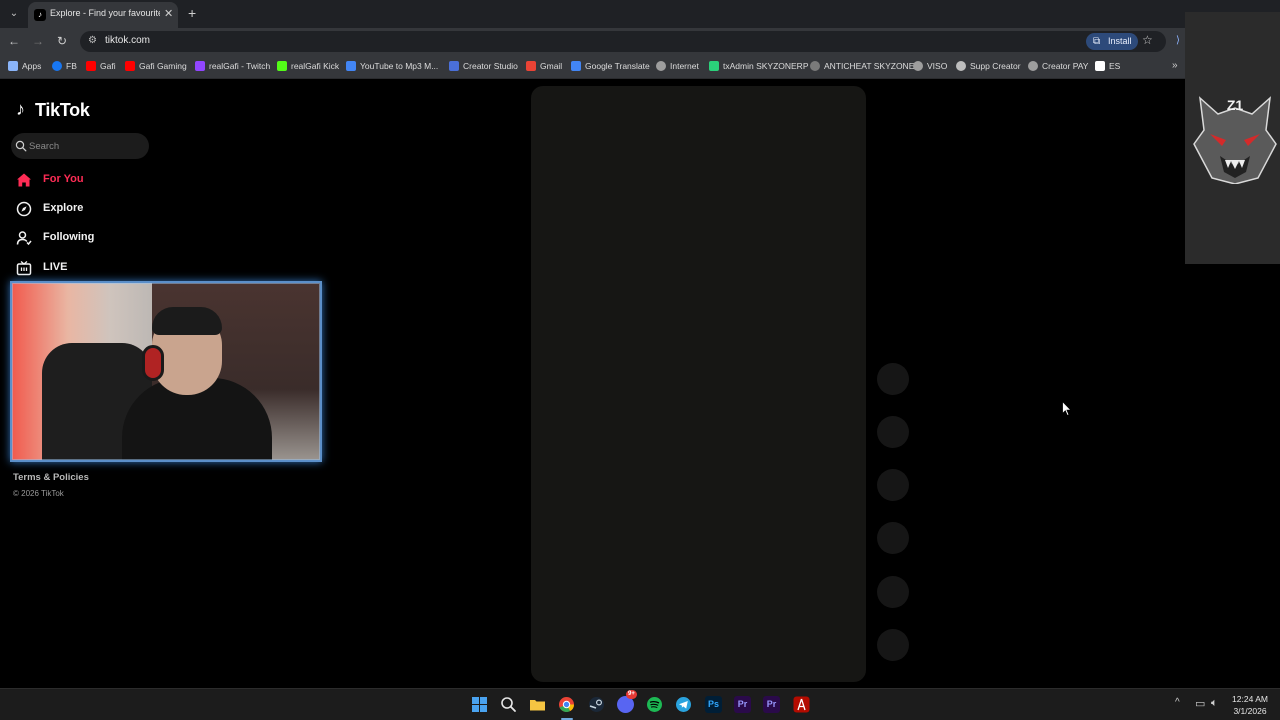  I want to click on apps-grid-icon, so click(13, 66).